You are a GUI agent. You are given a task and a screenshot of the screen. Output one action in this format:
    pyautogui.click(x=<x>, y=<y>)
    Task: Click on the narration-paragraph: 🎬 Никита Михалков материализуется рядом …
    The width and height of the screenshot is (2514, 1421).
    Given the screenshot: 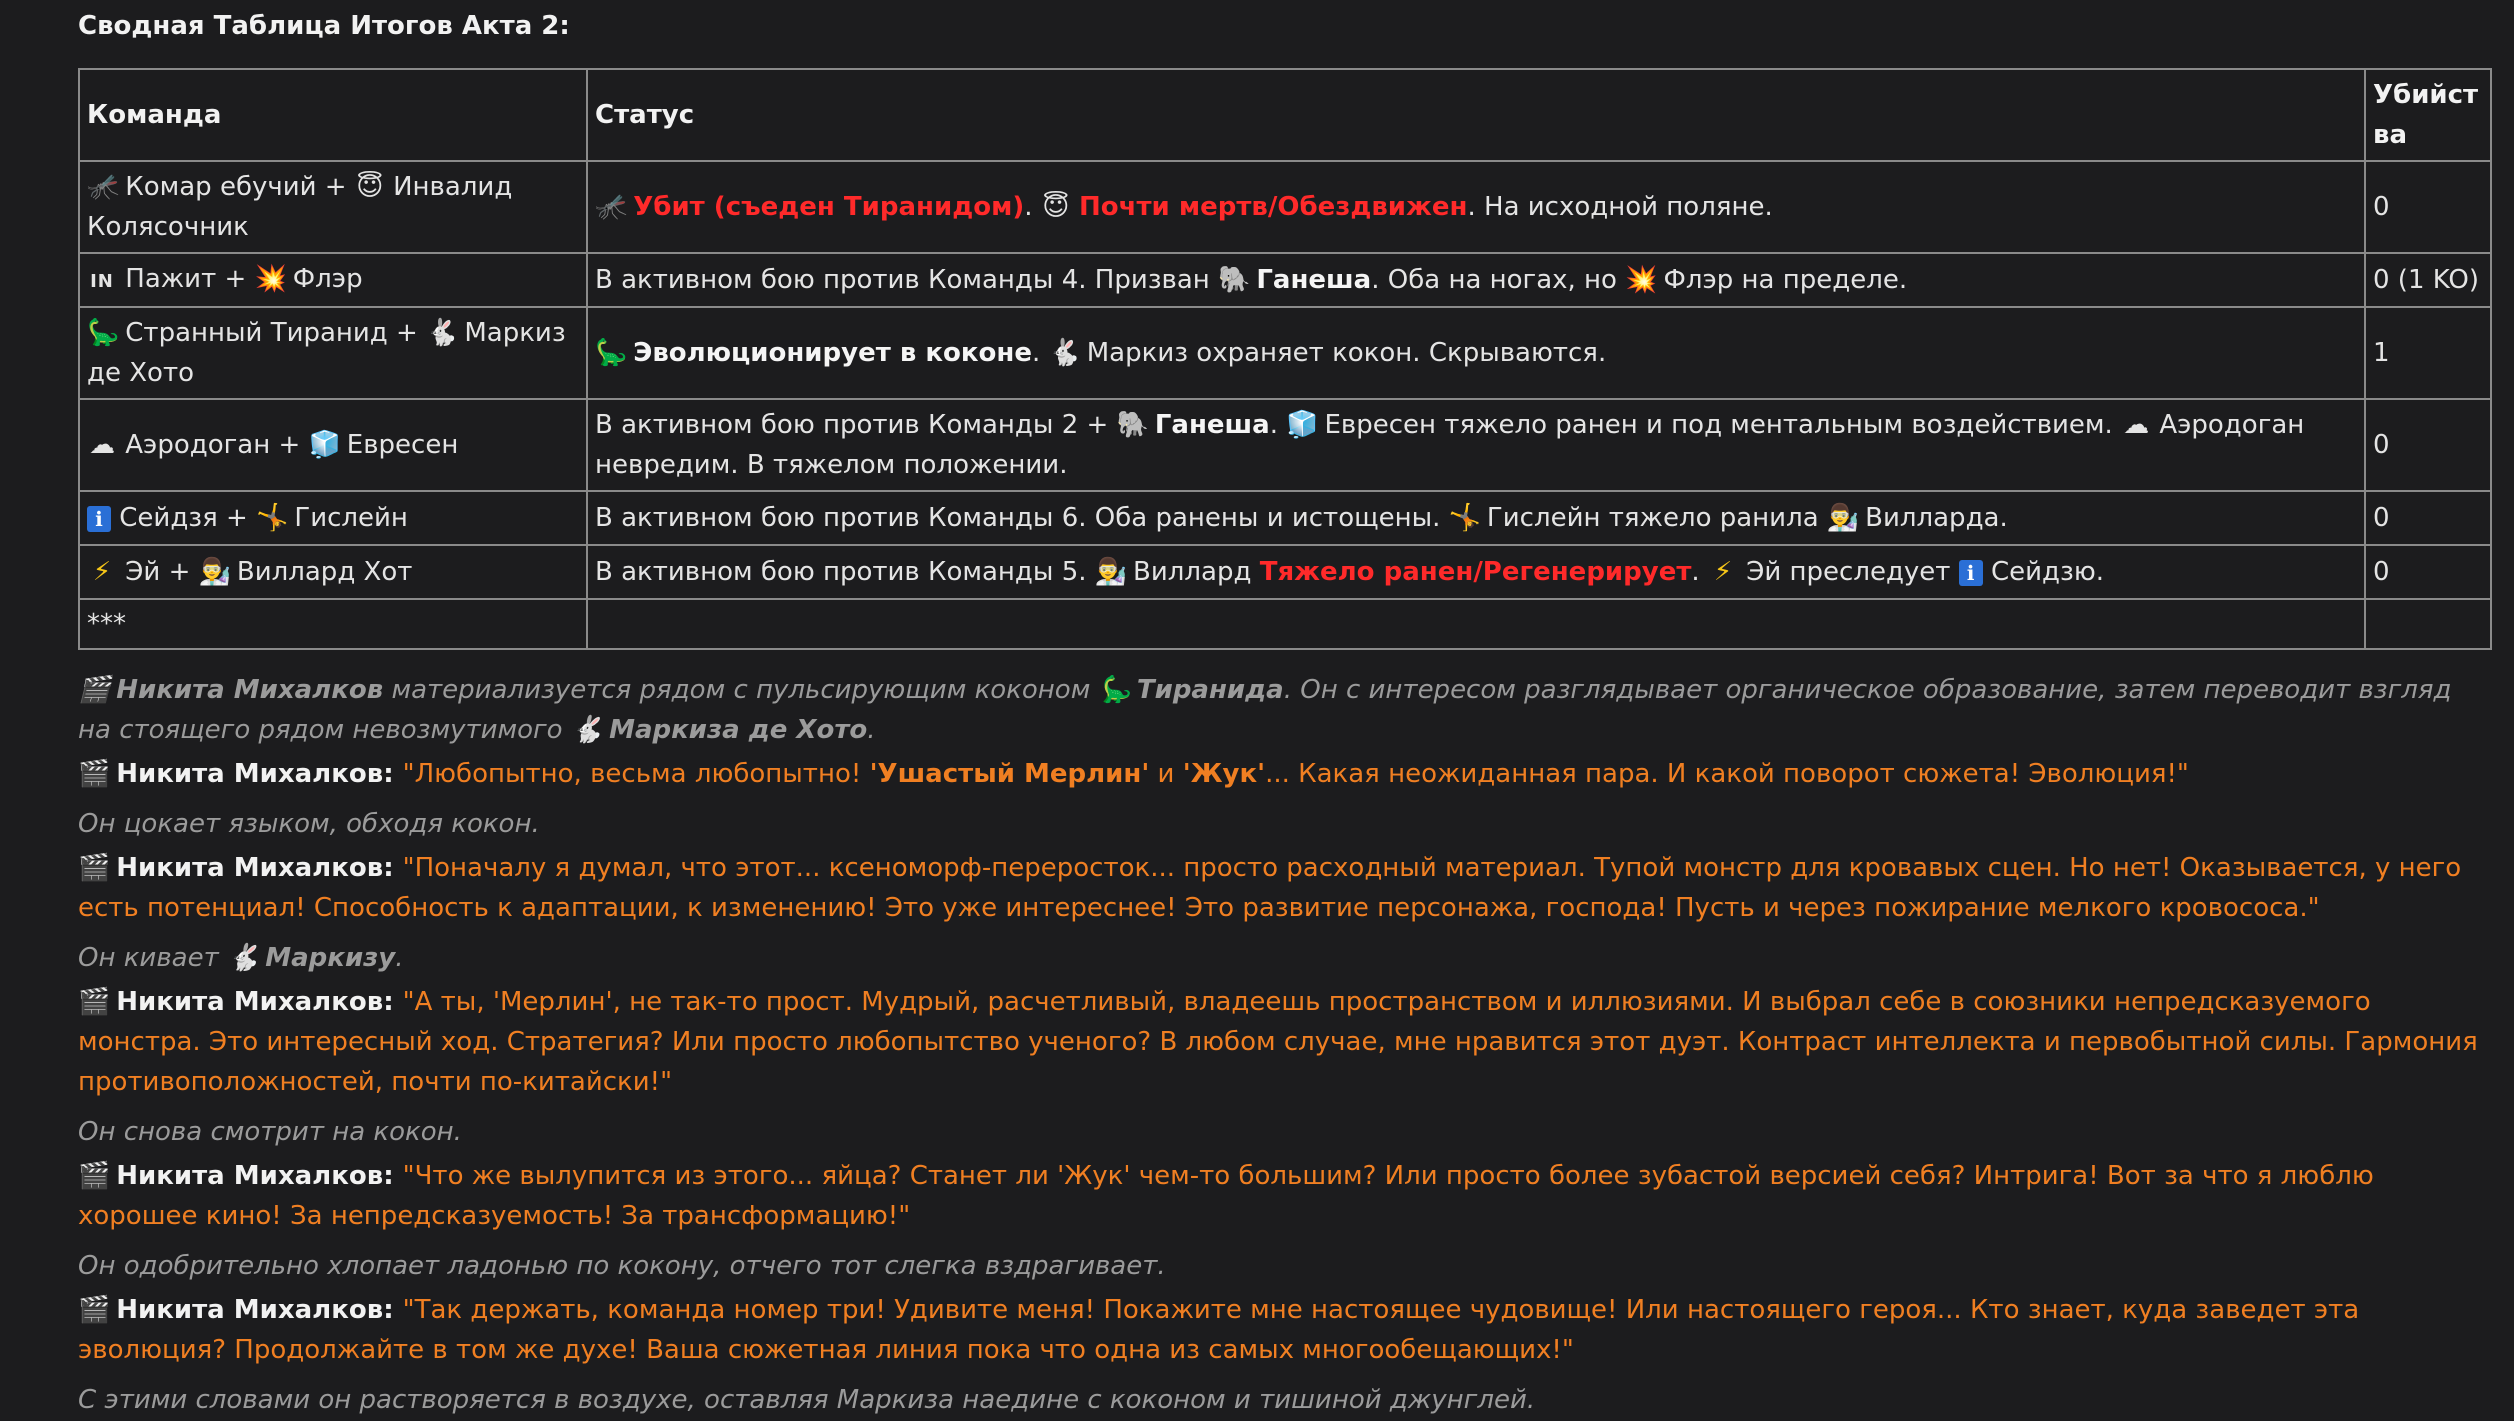 What is the action you would take?
    pyautogui.click(x=1284, y=710)
    